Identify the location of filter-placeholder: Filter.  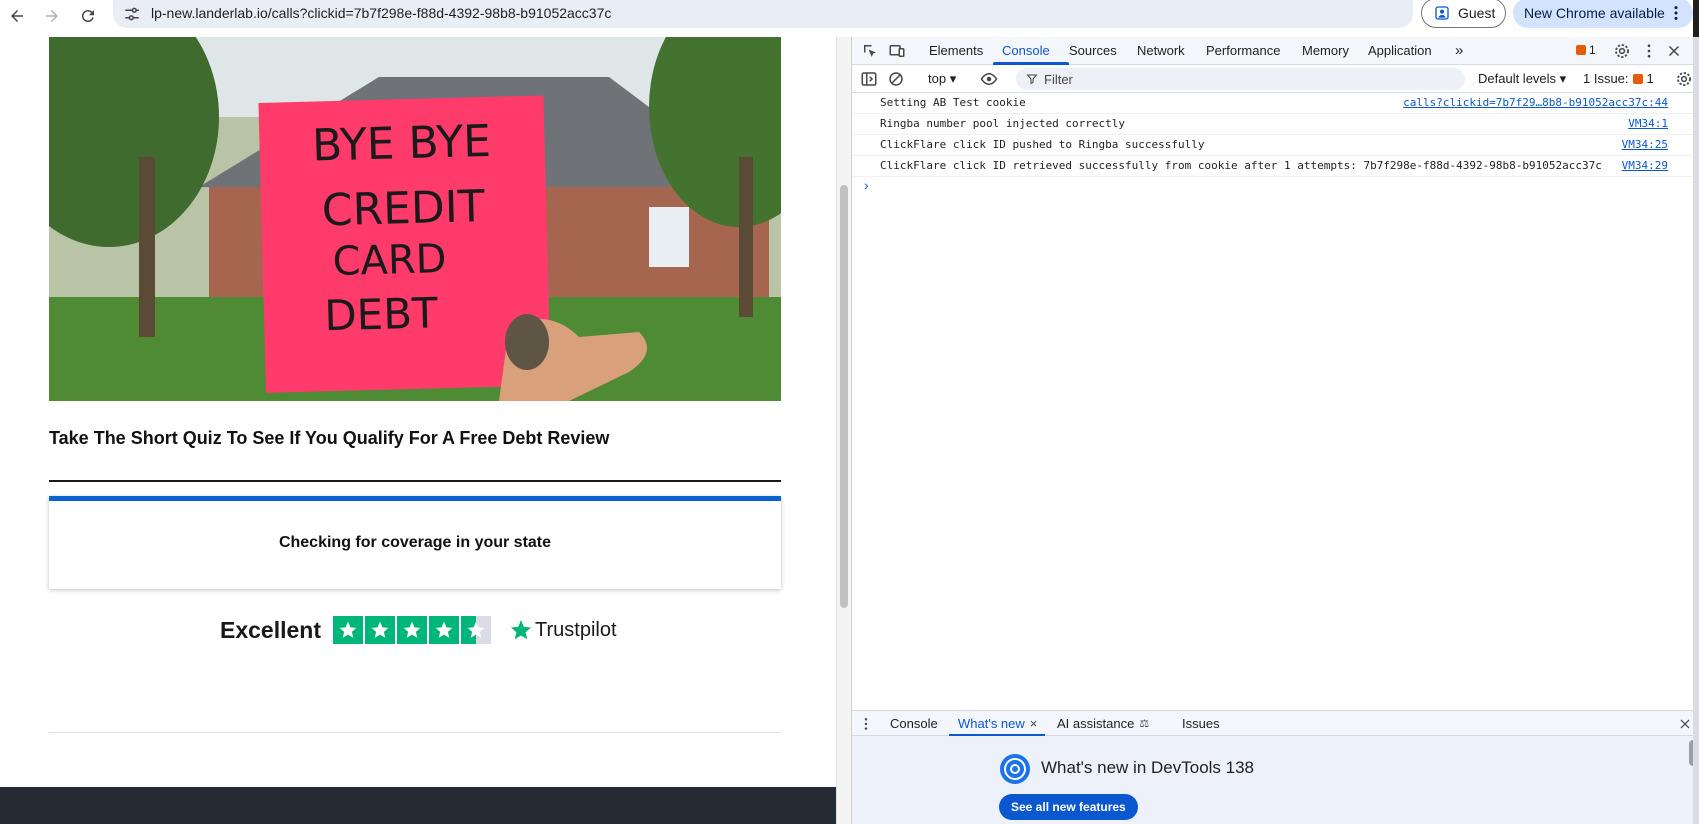
(1058, 79).